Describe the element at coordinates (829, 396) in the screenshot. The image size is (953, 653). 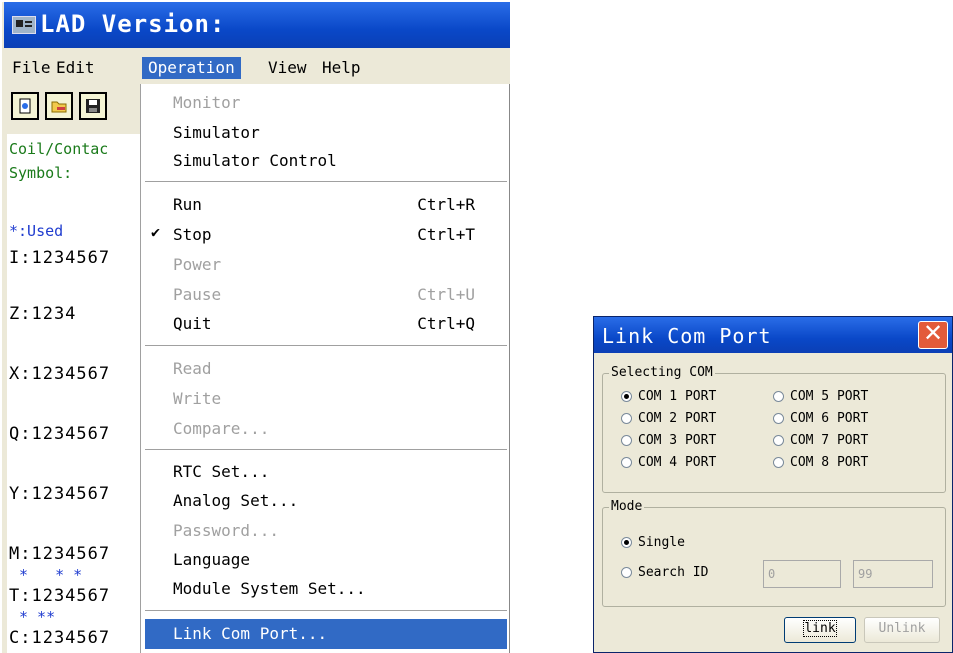
I see `radio-label: COM 5 PORT` at that location.